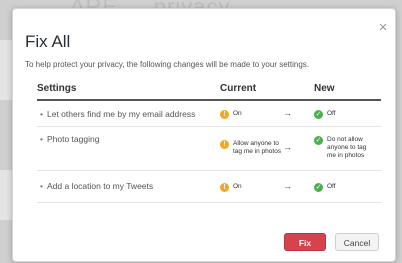 Image resolution: width=402 pixels, height=263 pixels. I want to click on current-status: ! Allow anyone to tag me in photos, so click(251, 148).